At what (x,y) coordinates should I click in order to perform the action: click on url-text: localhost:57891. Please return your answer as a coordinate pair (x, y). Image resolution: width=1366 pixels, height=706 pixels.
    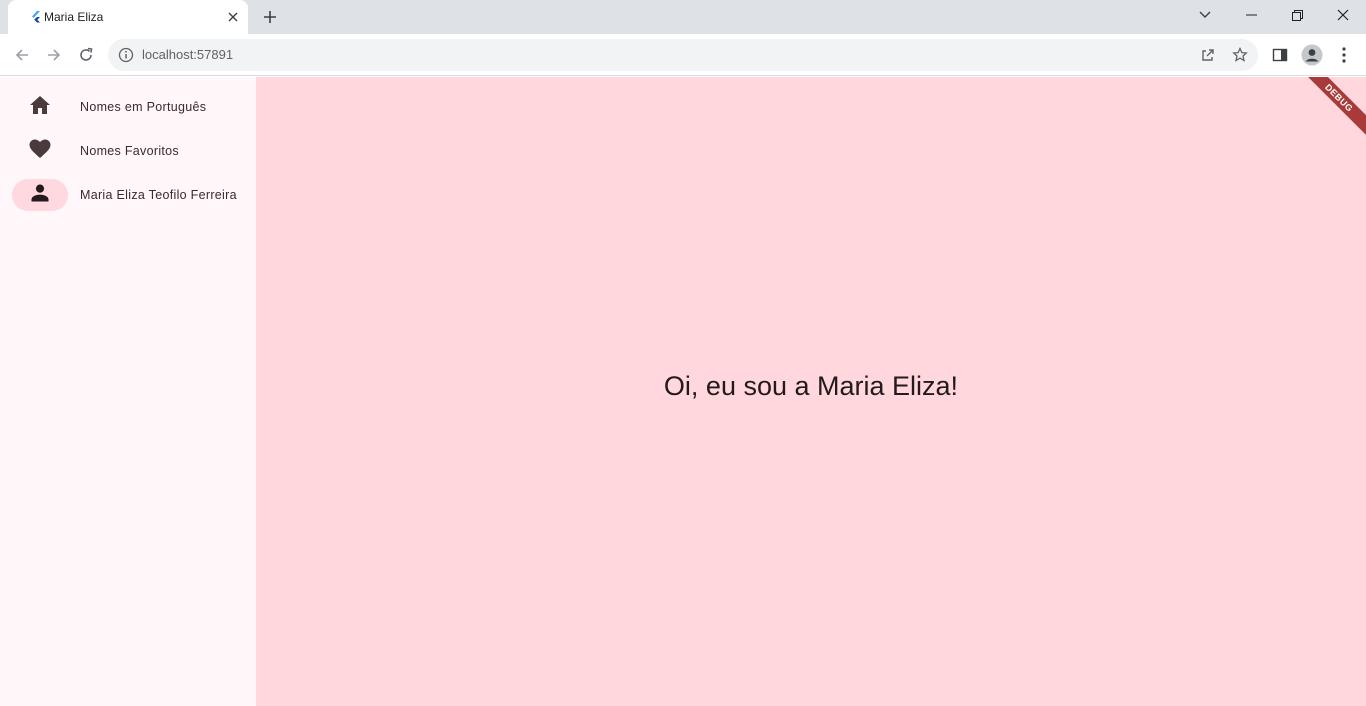
    Looking at the image, I should click on (188, 54).